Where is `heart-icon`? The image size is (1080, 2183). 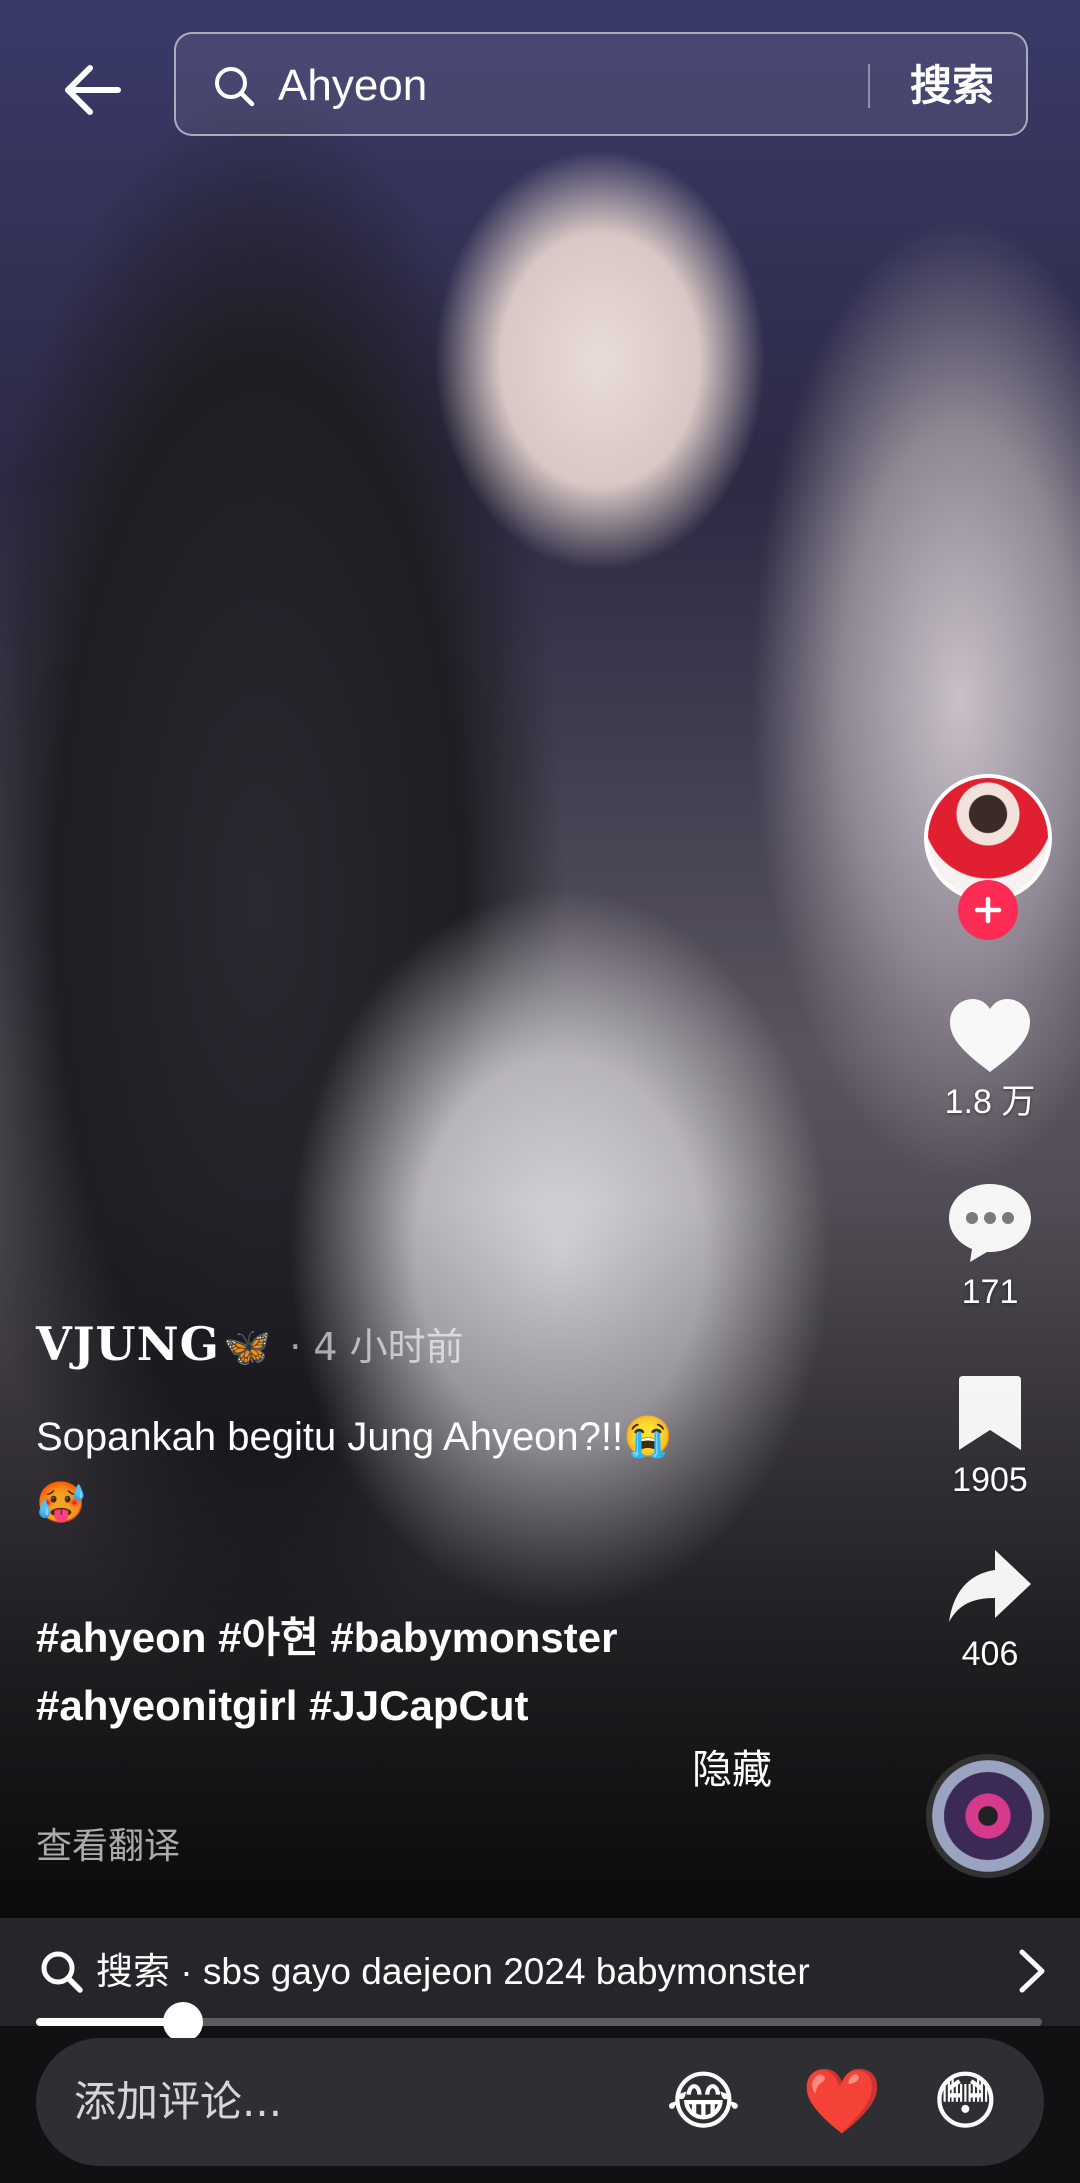
heart-icon is located at coordinates (990, 1035).